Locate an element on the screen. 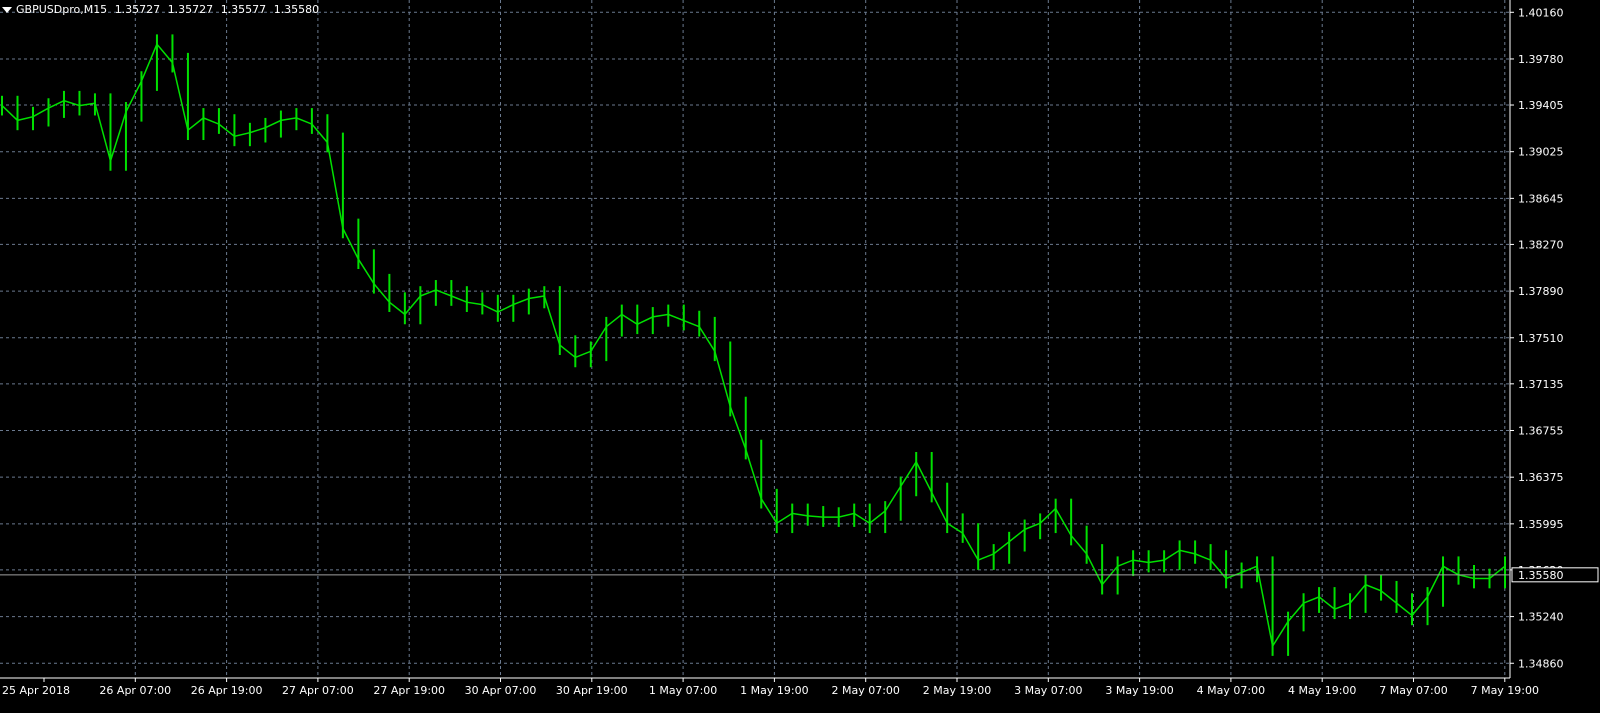 This screenshot has height=713, width=1600. x-tick-label: 26 Apr 07:00 is located at coordinates (135, 690).